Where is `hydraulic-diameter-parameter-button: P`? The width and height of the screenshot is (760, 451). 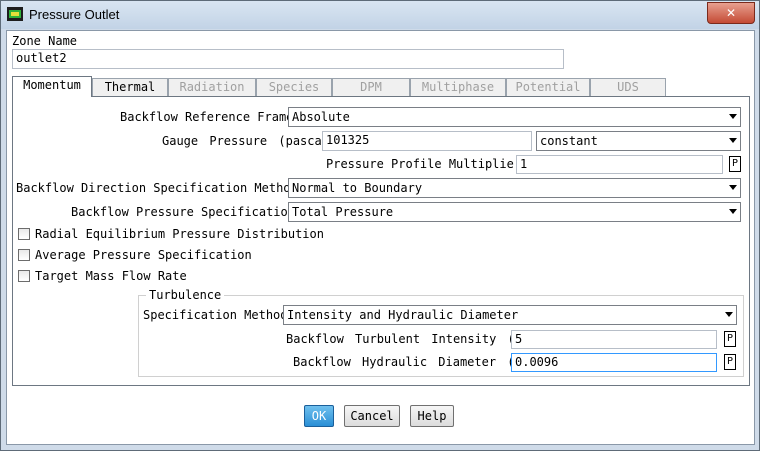
hydraulic-diameter-parameter-button: P is located at coordinates (730, 362).